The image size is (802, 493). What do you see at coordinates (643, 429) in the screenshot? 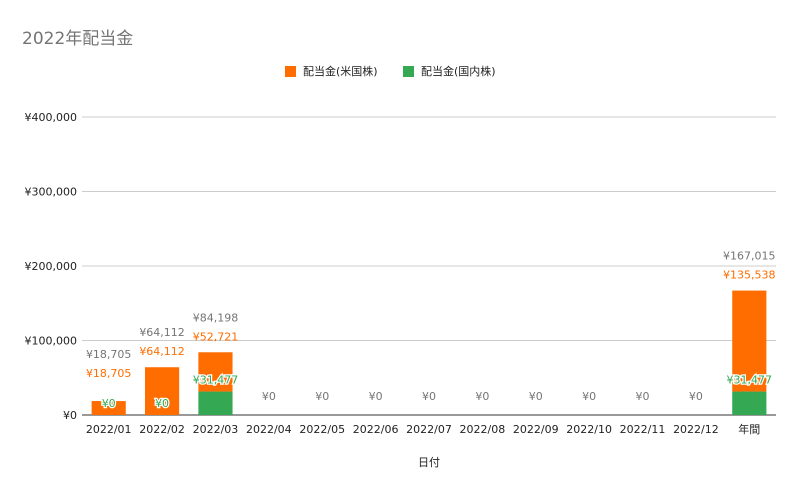
I see `x-tick-label: 2022/11` at bounding box center [643, 429].